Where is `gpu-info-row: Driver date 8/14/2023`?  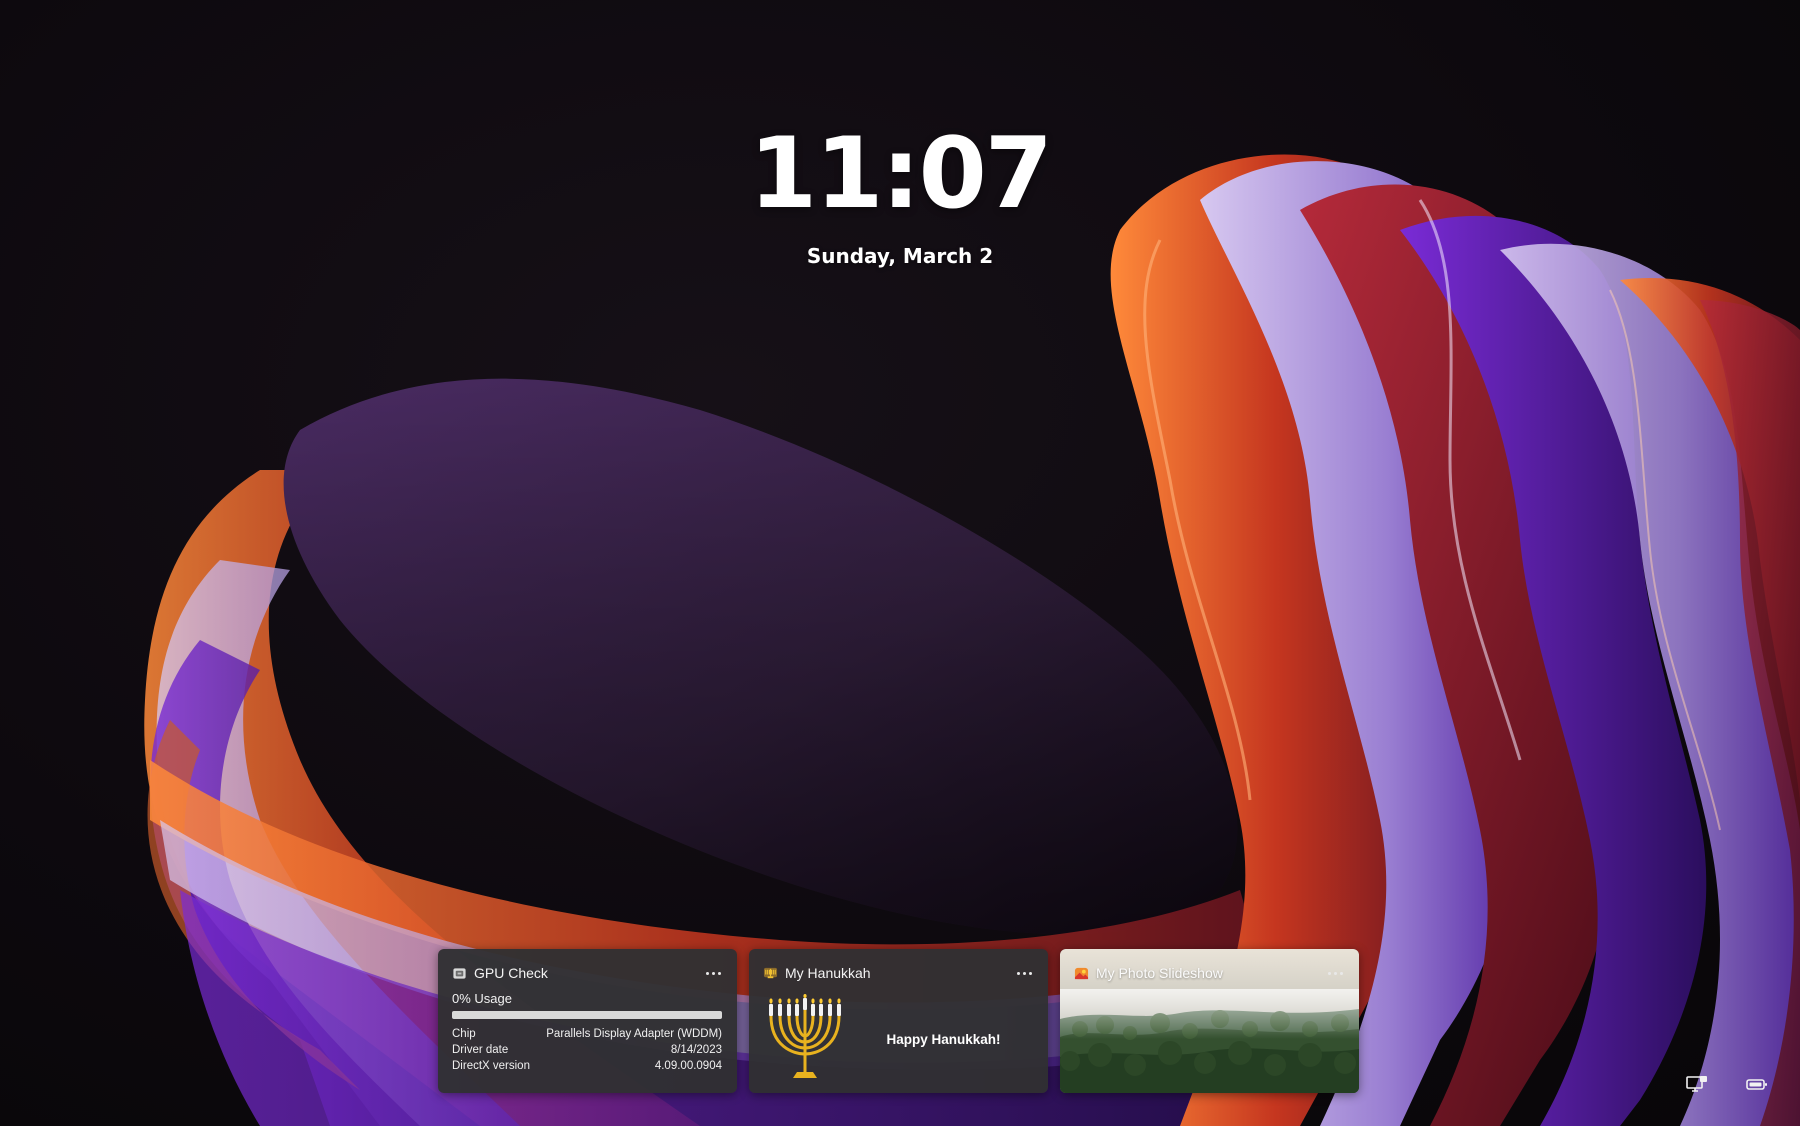 gpu-info-row: Driver date 8/14/2023 is located at coordinates (587, 1050).